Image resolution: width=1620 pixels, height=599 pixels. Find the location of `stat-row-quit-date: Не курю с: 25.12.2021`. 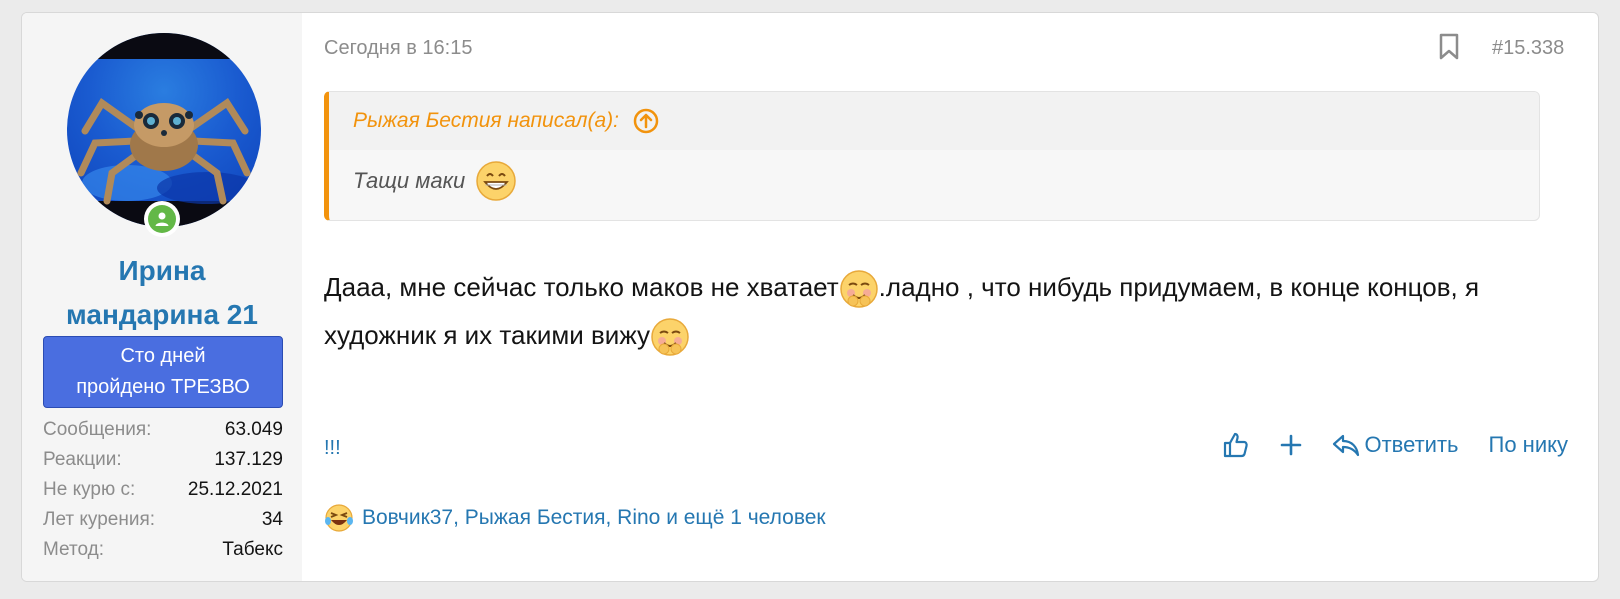

stat-row-quit-date: Не курю с: 25.12.2021 is located at coordinates (163, 490).